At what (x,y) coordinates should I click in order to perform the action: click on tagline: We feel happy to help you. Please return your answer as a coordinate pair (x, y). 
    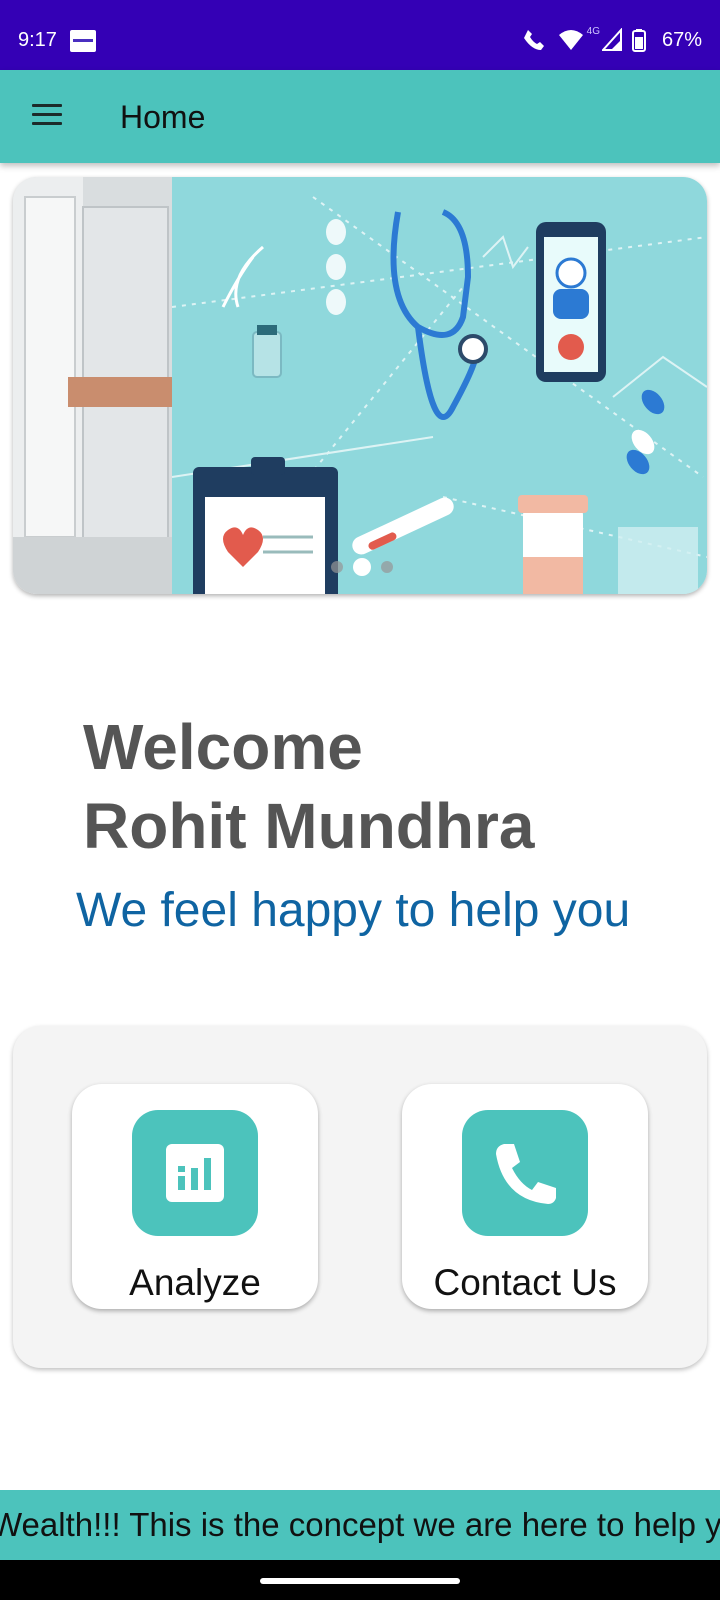
    Looking at the image, I should click on (353, 910).